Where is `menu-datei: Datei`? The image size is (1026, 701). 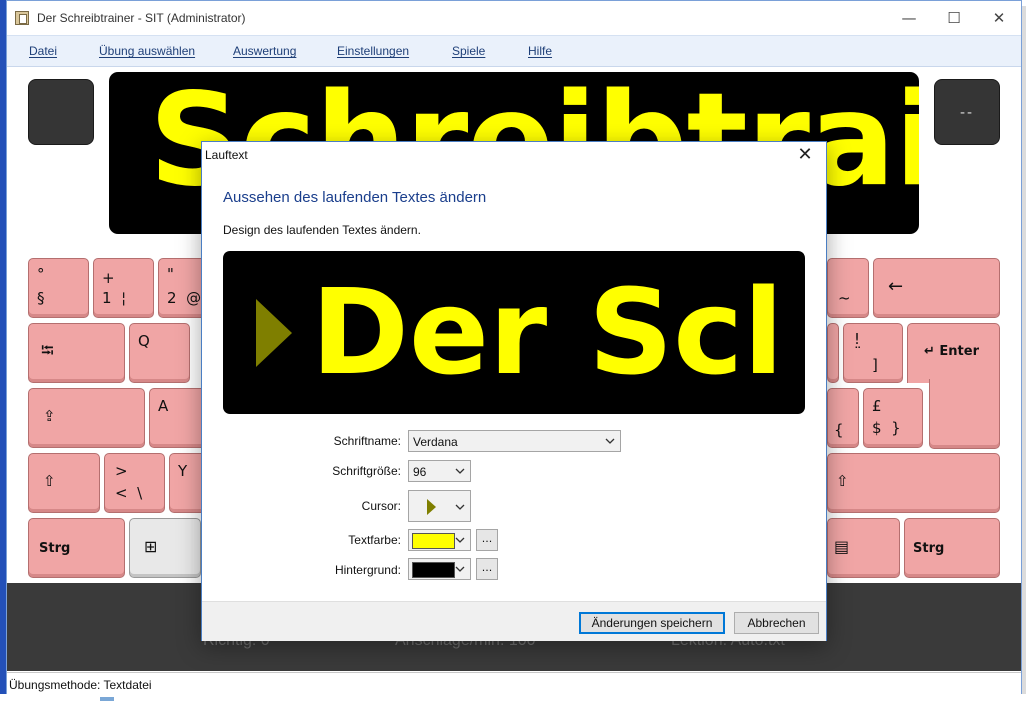 menu-datei: Datei is located at coordinates (43, 51).